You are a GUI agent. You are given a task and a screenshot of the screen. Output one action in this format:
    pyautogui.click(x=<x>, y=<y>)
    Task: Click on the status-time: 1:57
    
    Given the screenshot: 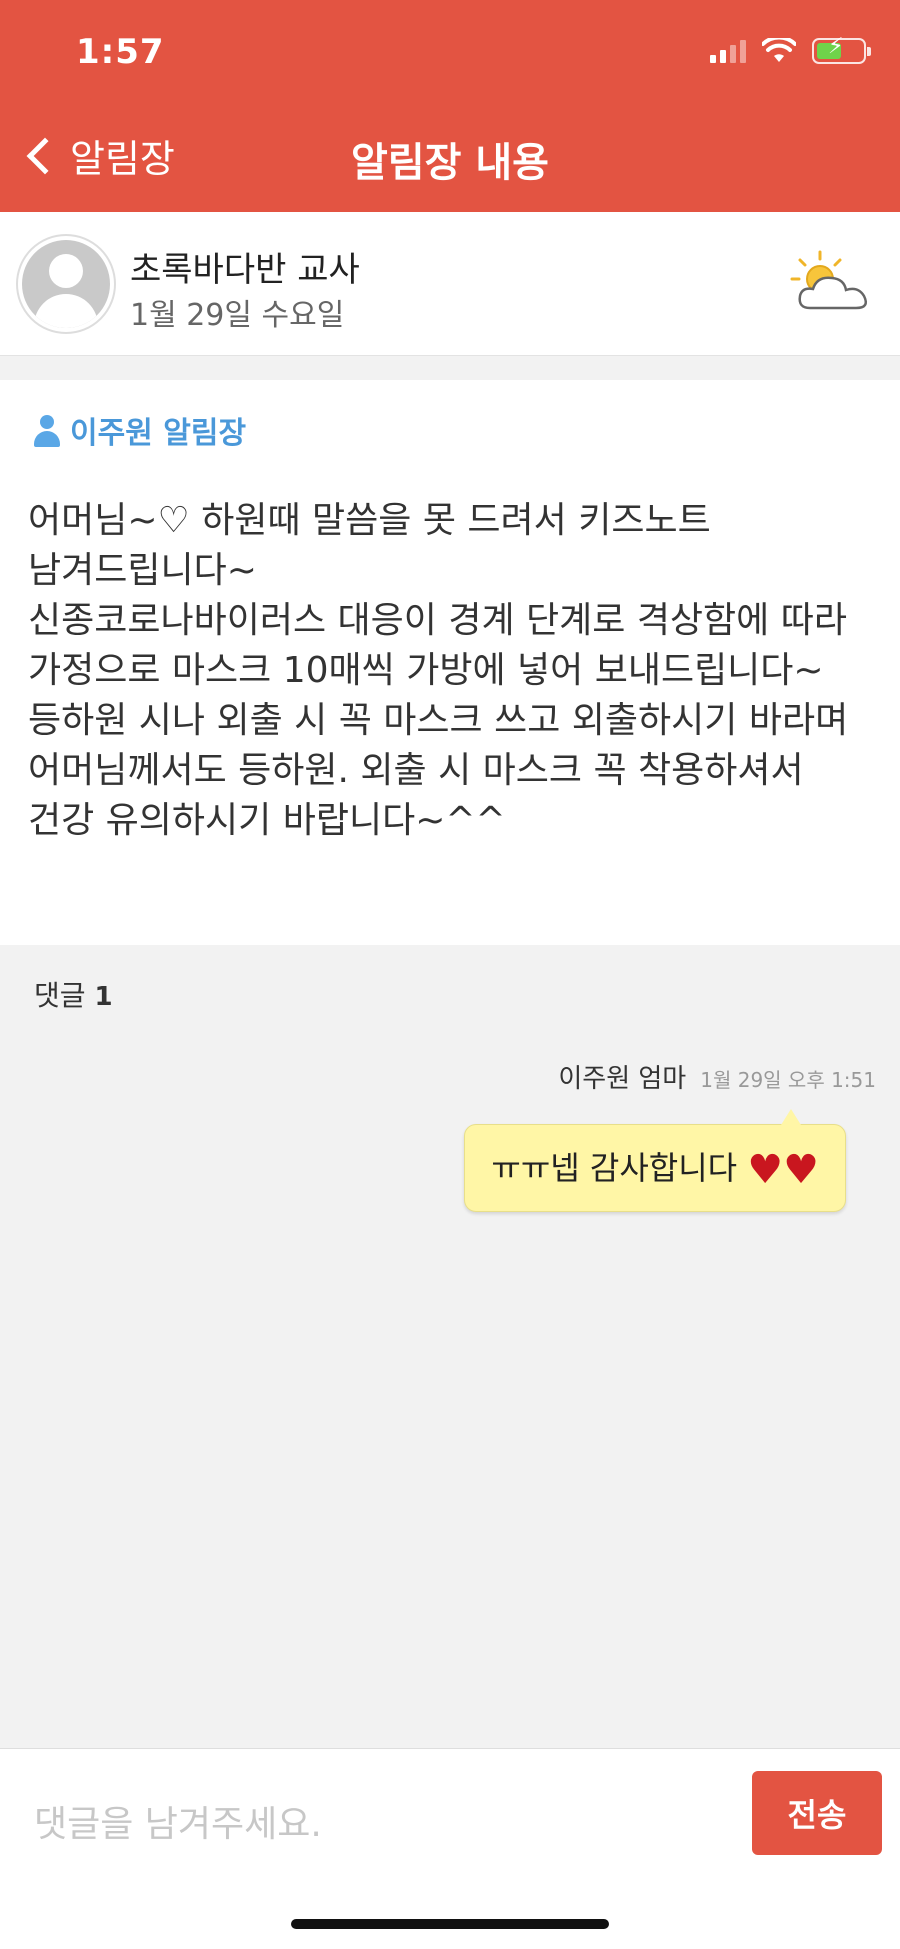 What is the action you would take?
    pyautogui.click(x=120, y=52)
    